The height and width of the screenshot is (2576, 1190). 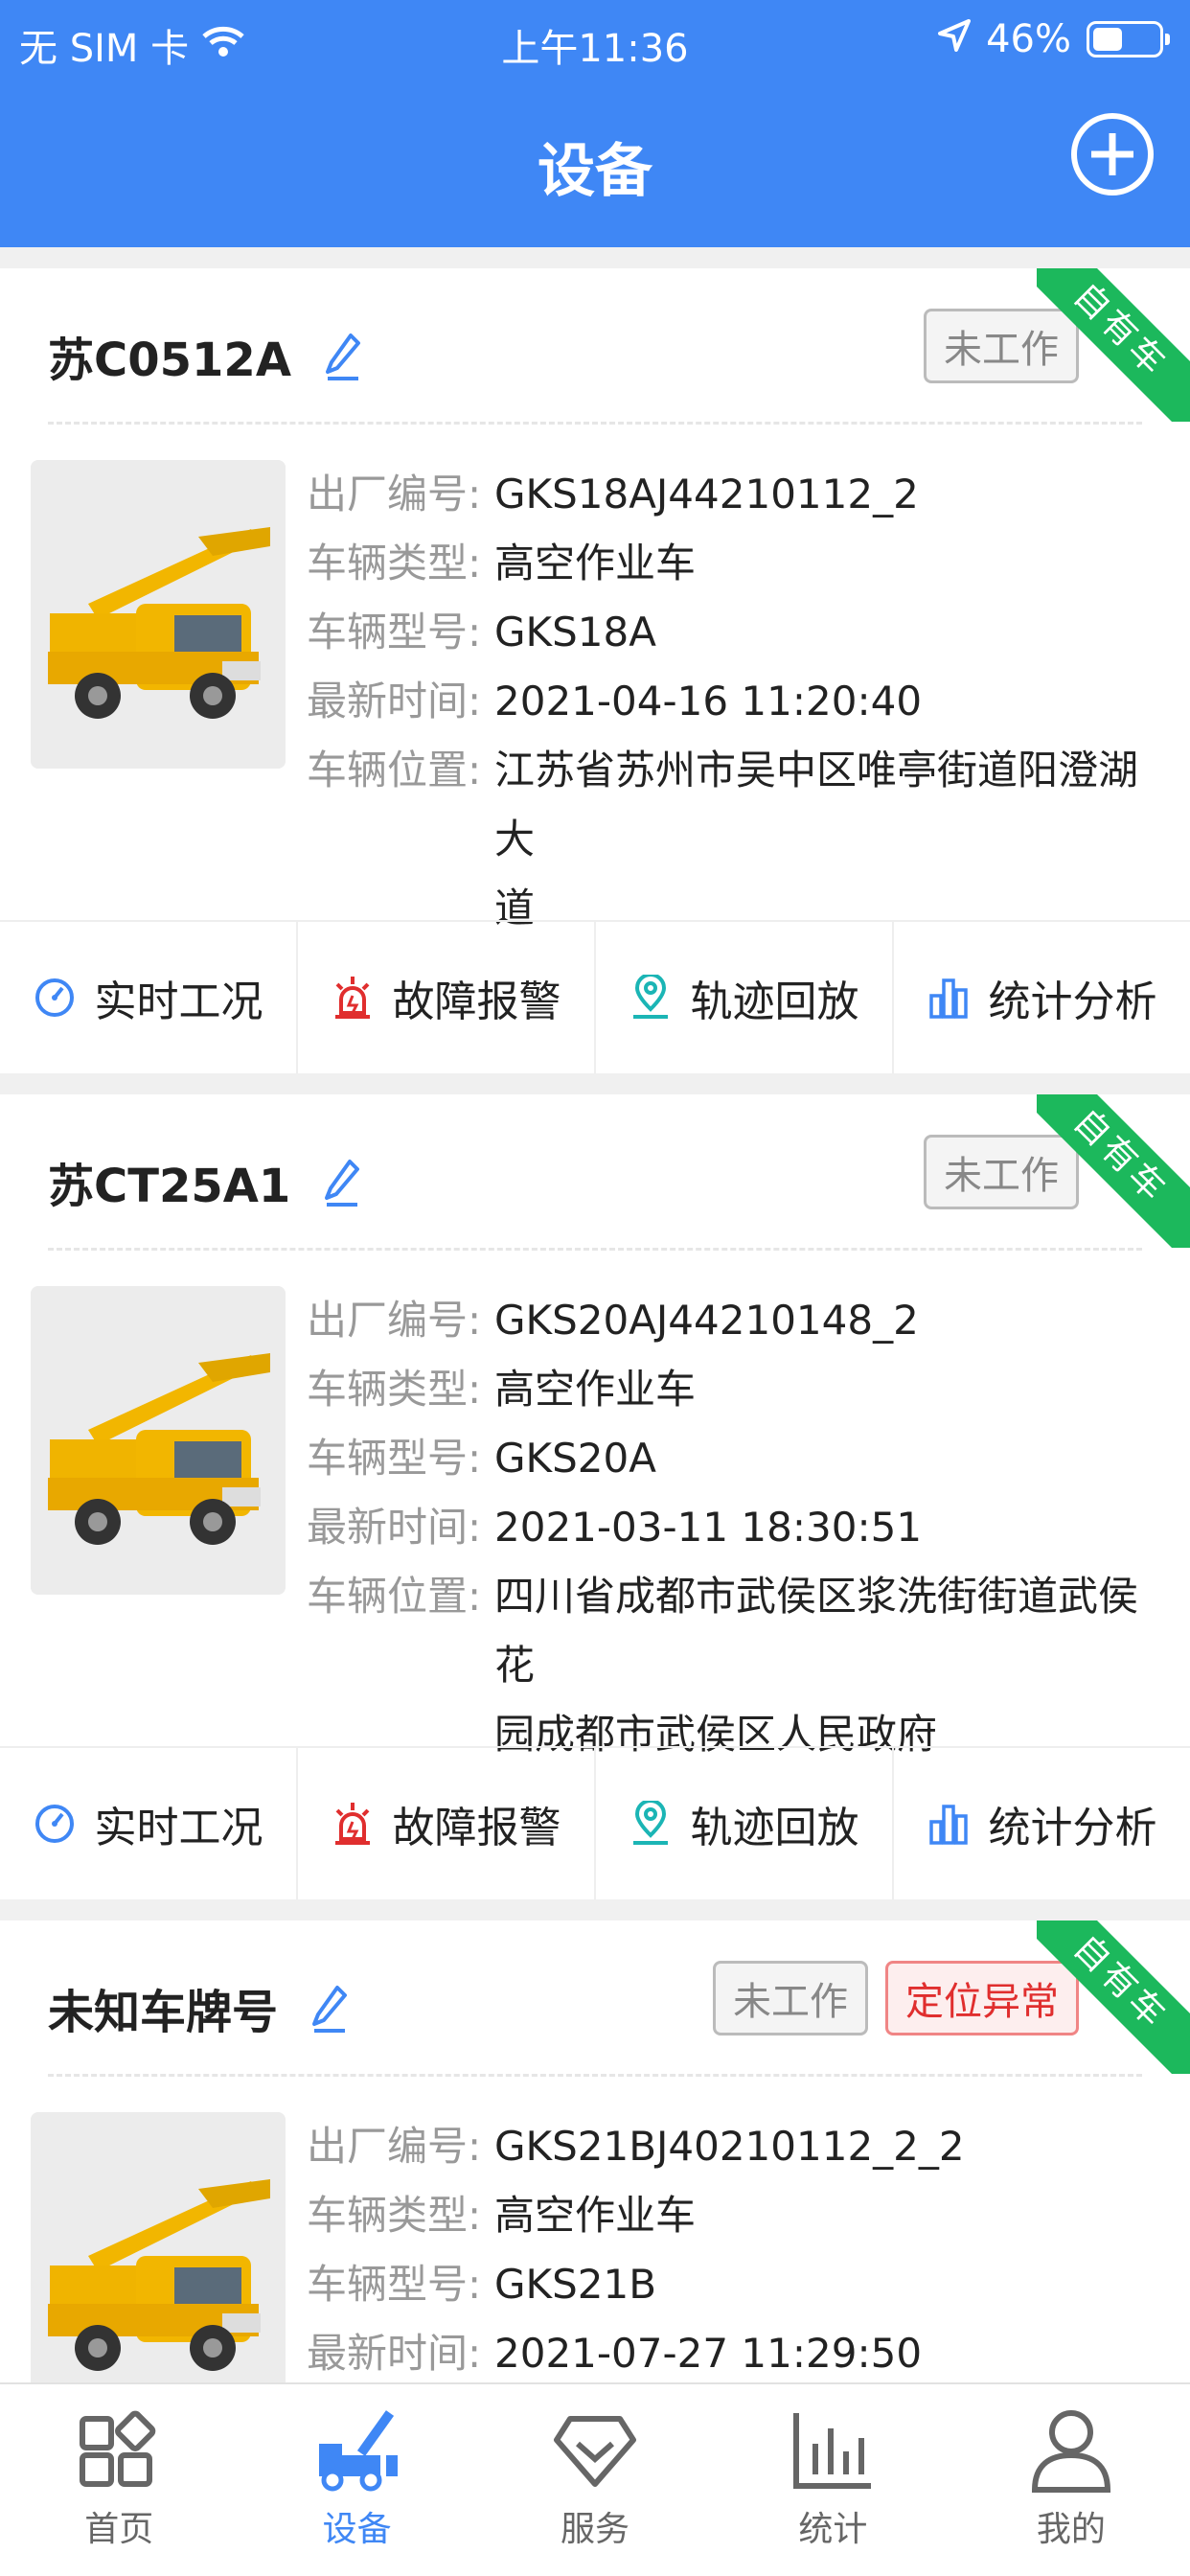 I want to click on tab-statistics: 统计, so click(x=833, y=2480).